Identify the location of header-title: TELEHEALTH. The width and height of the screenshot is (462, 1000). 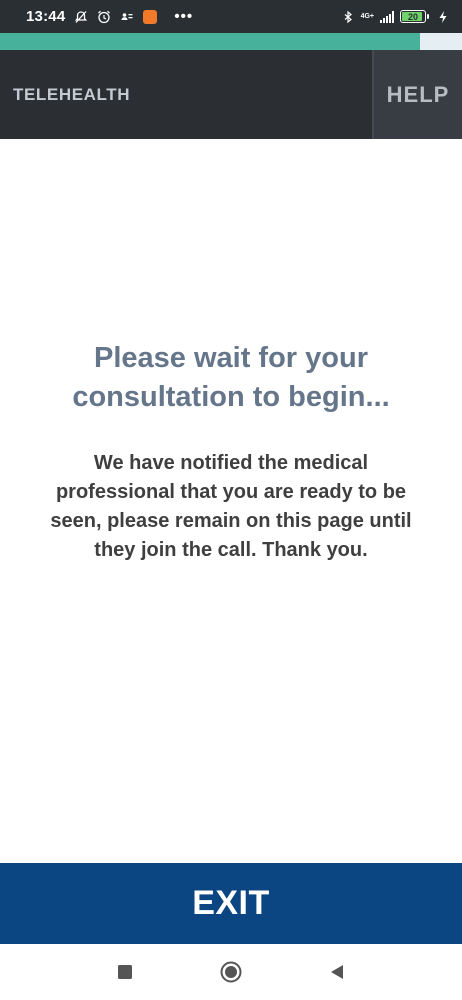
(72, 94).